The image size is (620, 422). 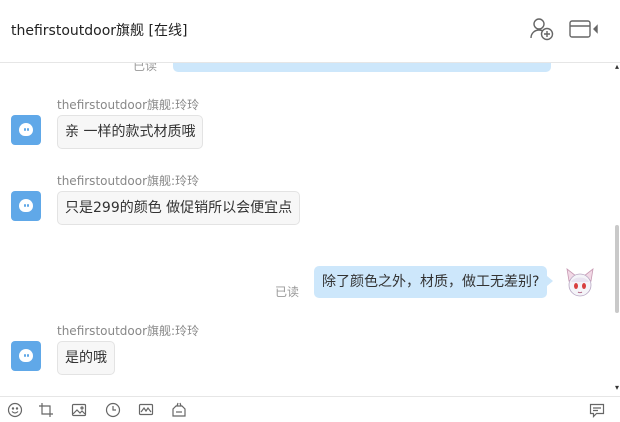 What do you see at coordinates (179, 208) in the screenshot?
I see `message-bubble-in: 只是299的颜色 做促销所以会便宜点` at bounding box center [179, 208].